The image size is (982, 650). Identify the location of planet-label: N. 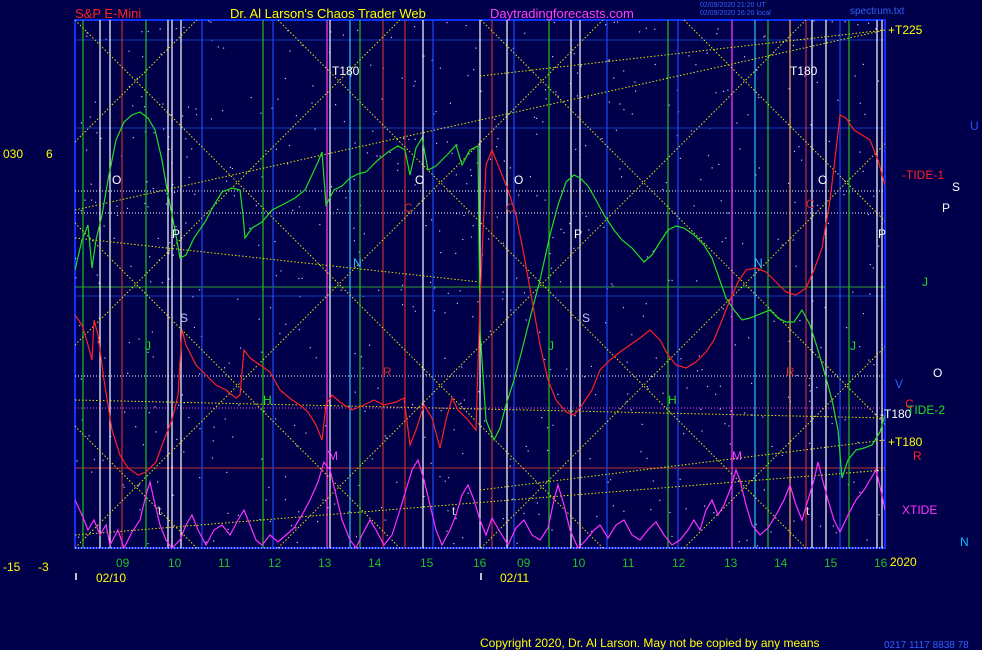
(964, 542).